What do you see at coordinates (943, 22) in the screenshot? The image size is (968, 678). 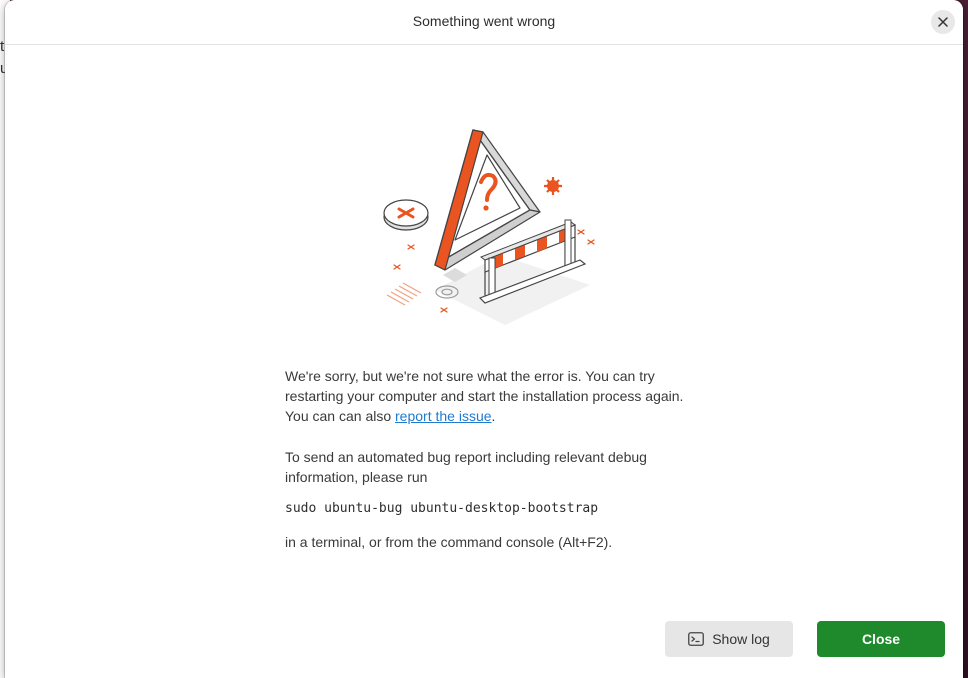 I see `close-icon` at bounding box center [943, 22].